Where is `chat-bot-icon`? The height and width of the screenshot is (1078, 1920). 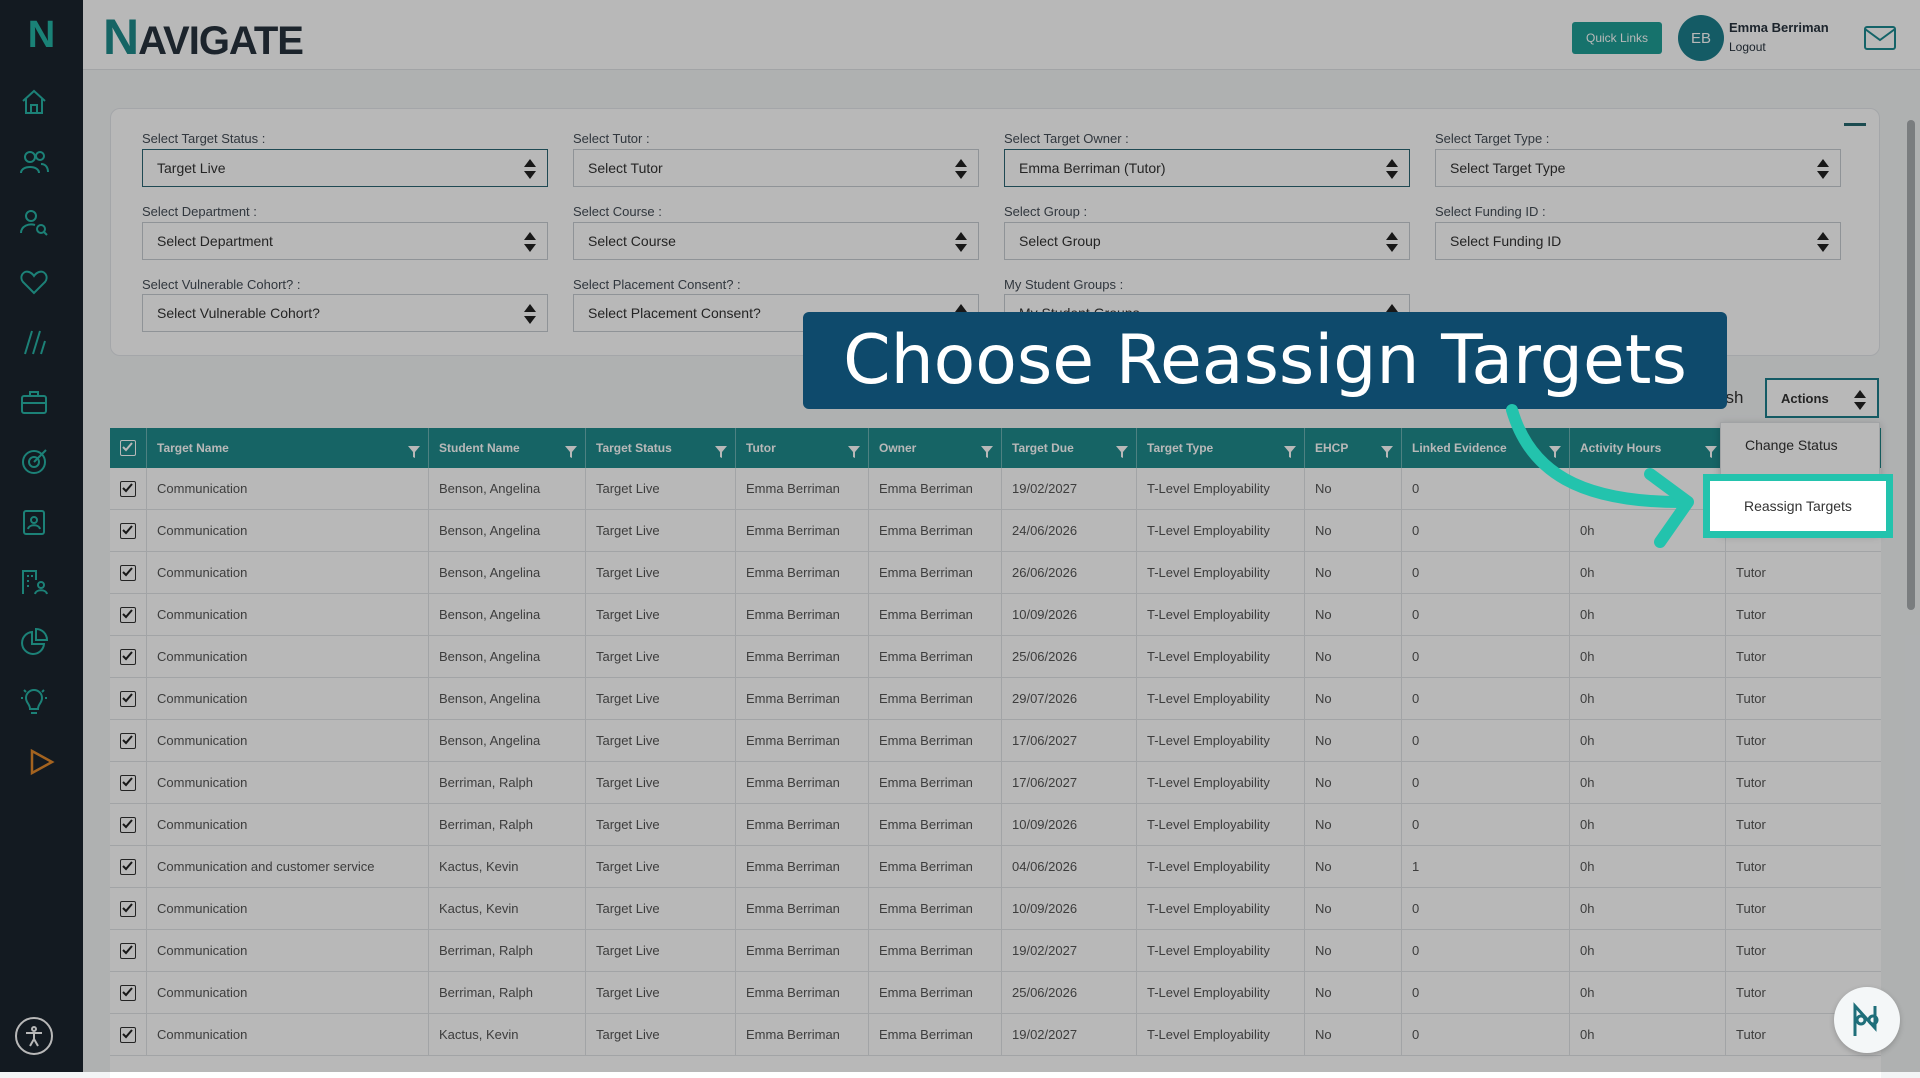 chat-bot-icon is located at coordinates (1867, 1020).